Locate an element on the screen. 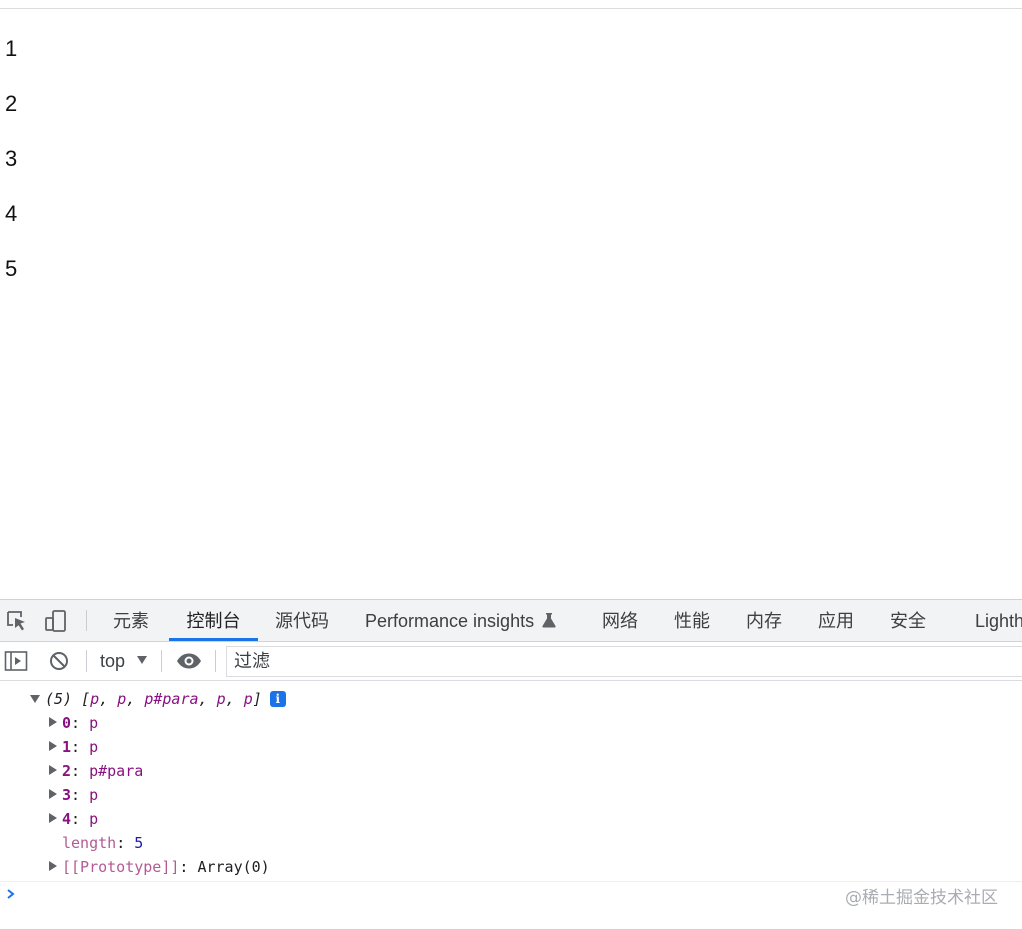 This screenshot has width=1022, height=929. array-prototype: [[Prototype]]: Array(0) is located at coordinates (159, 867).